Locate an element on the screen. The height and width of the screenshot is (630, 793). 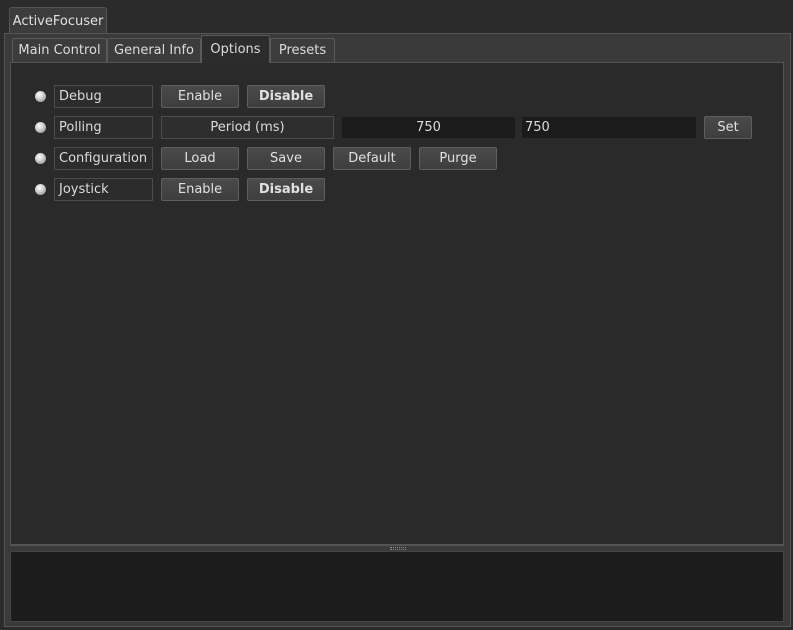
tab-main-control: Main Control is located at coordinates (59, 50).